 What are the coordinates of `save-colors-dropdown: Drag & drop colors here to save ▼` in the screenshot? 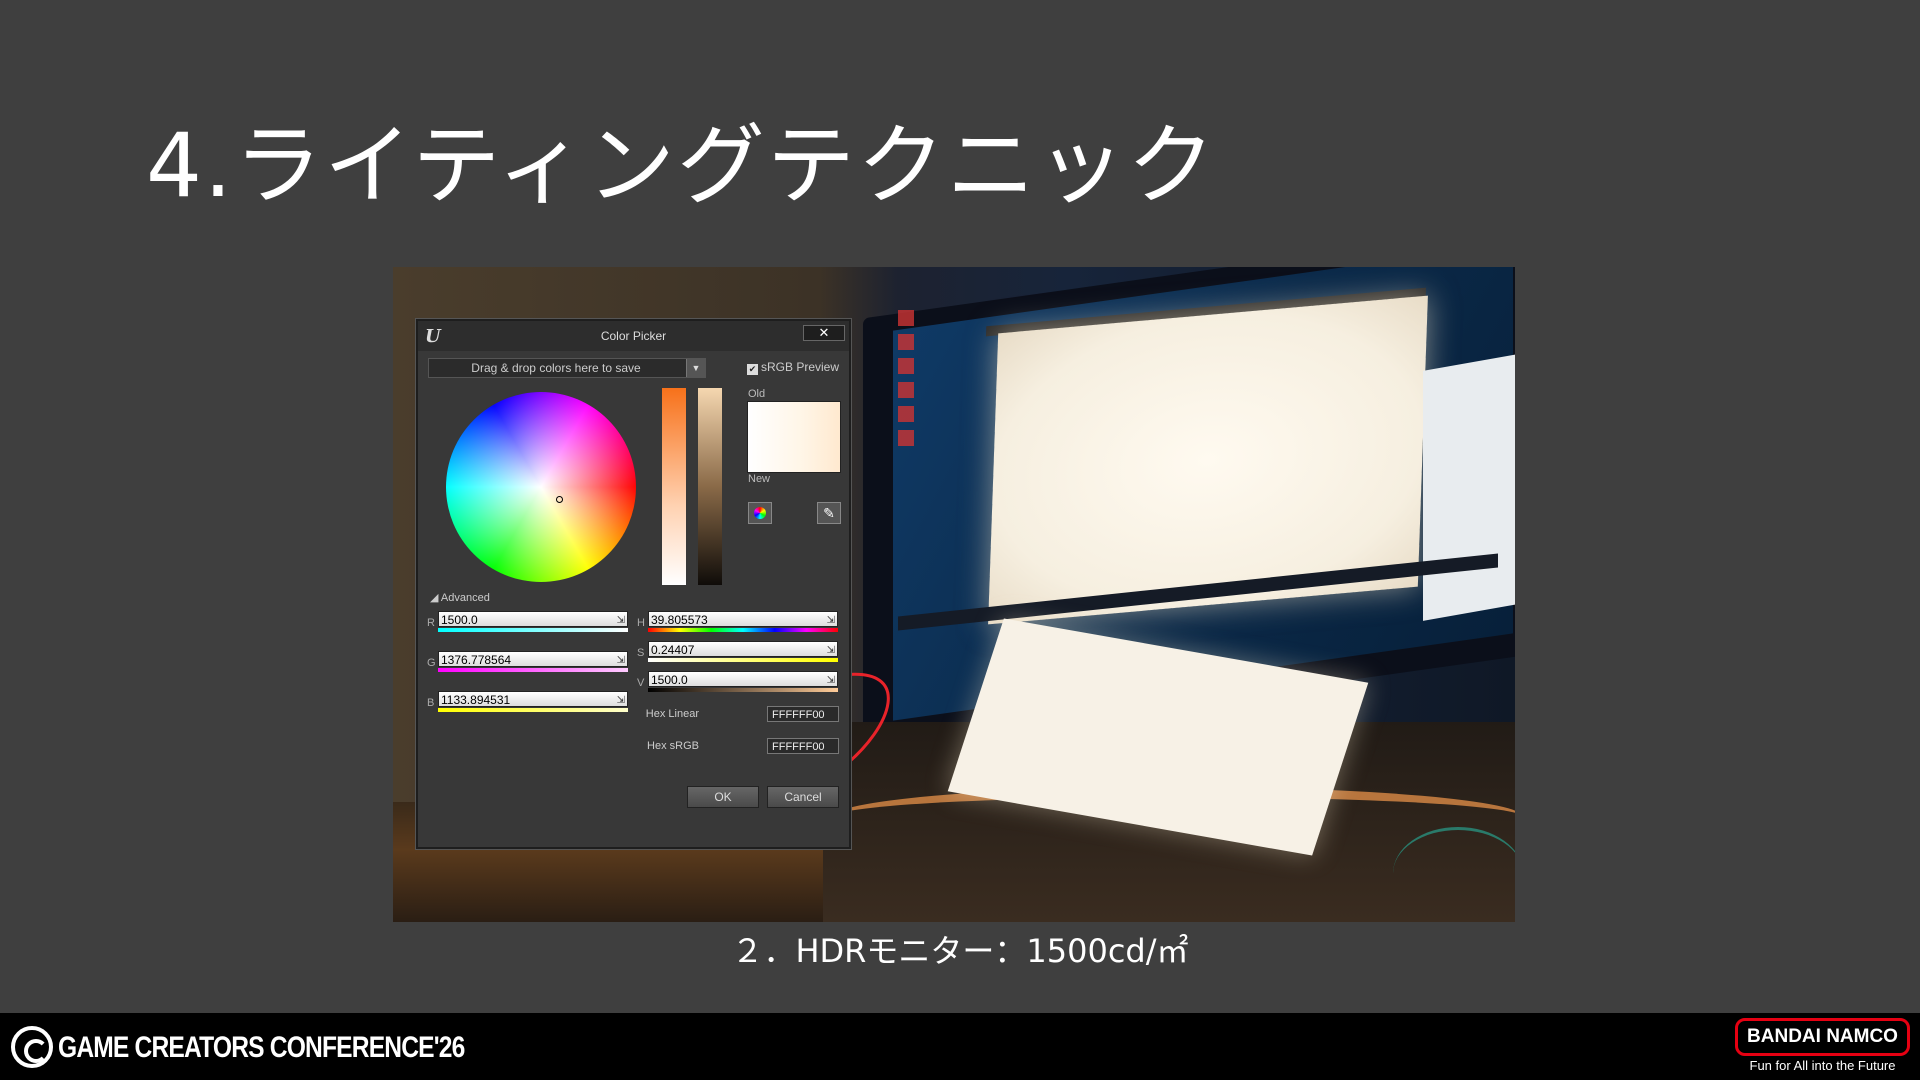 It's located at (567, 368).